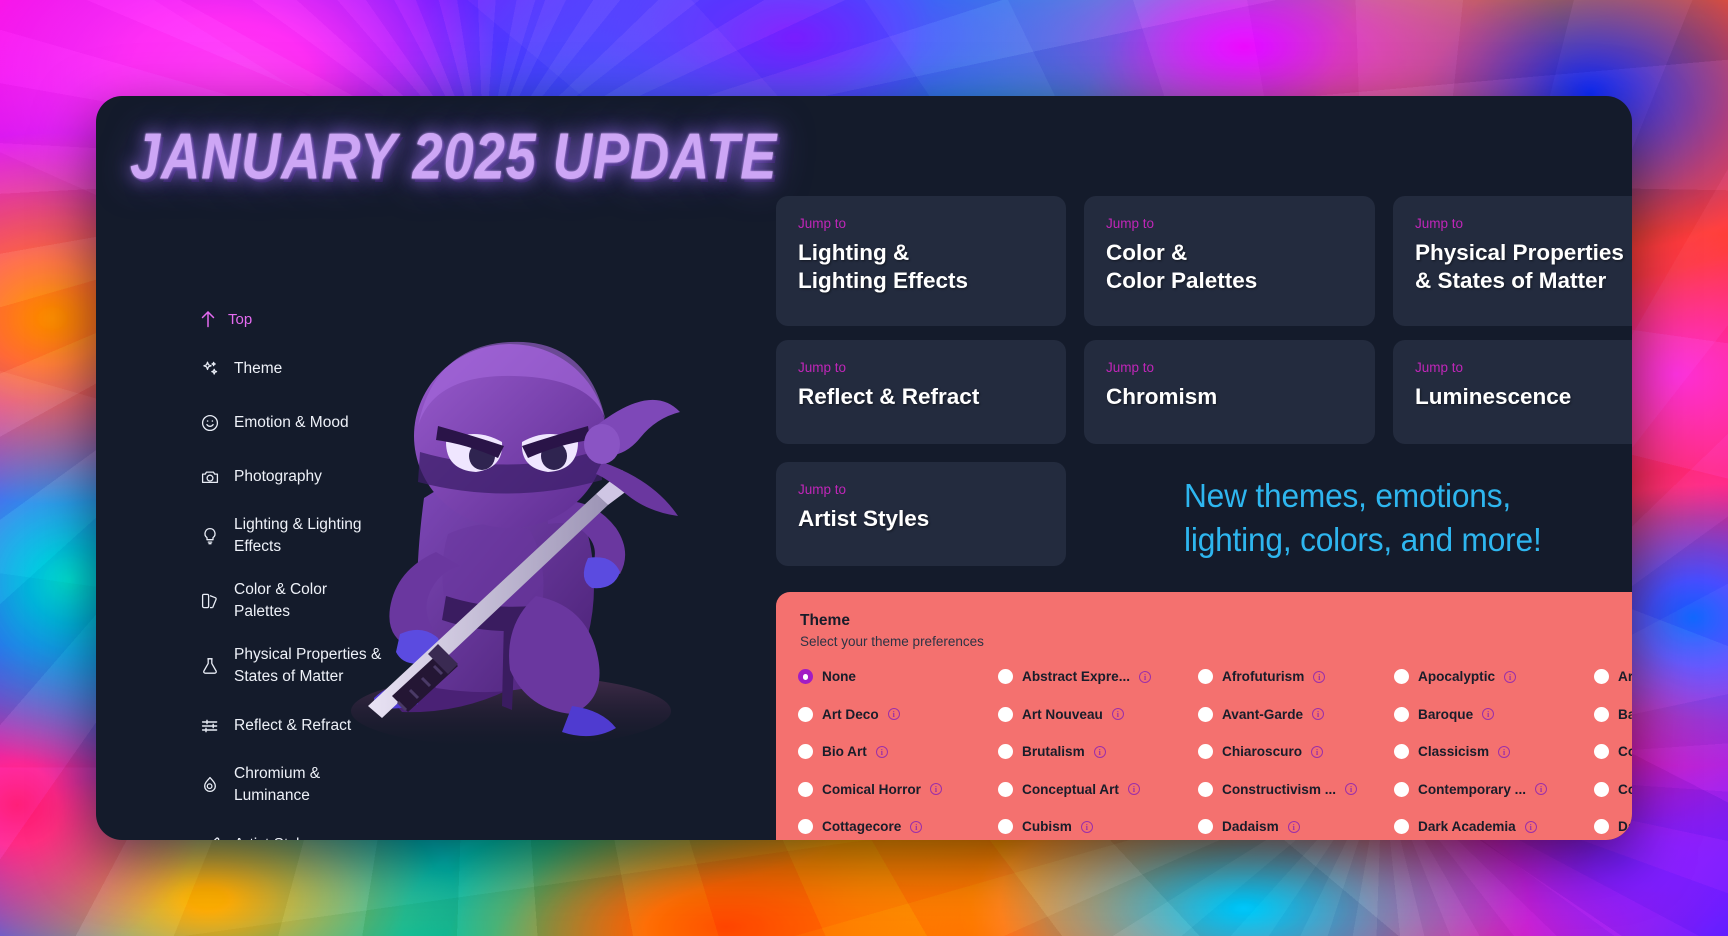 The width and height of the screenshot is (1728, 936). Describe the element at coordinates (1613, 715) in the screenshot. I see `theme-option: Bauhausi` at that location.